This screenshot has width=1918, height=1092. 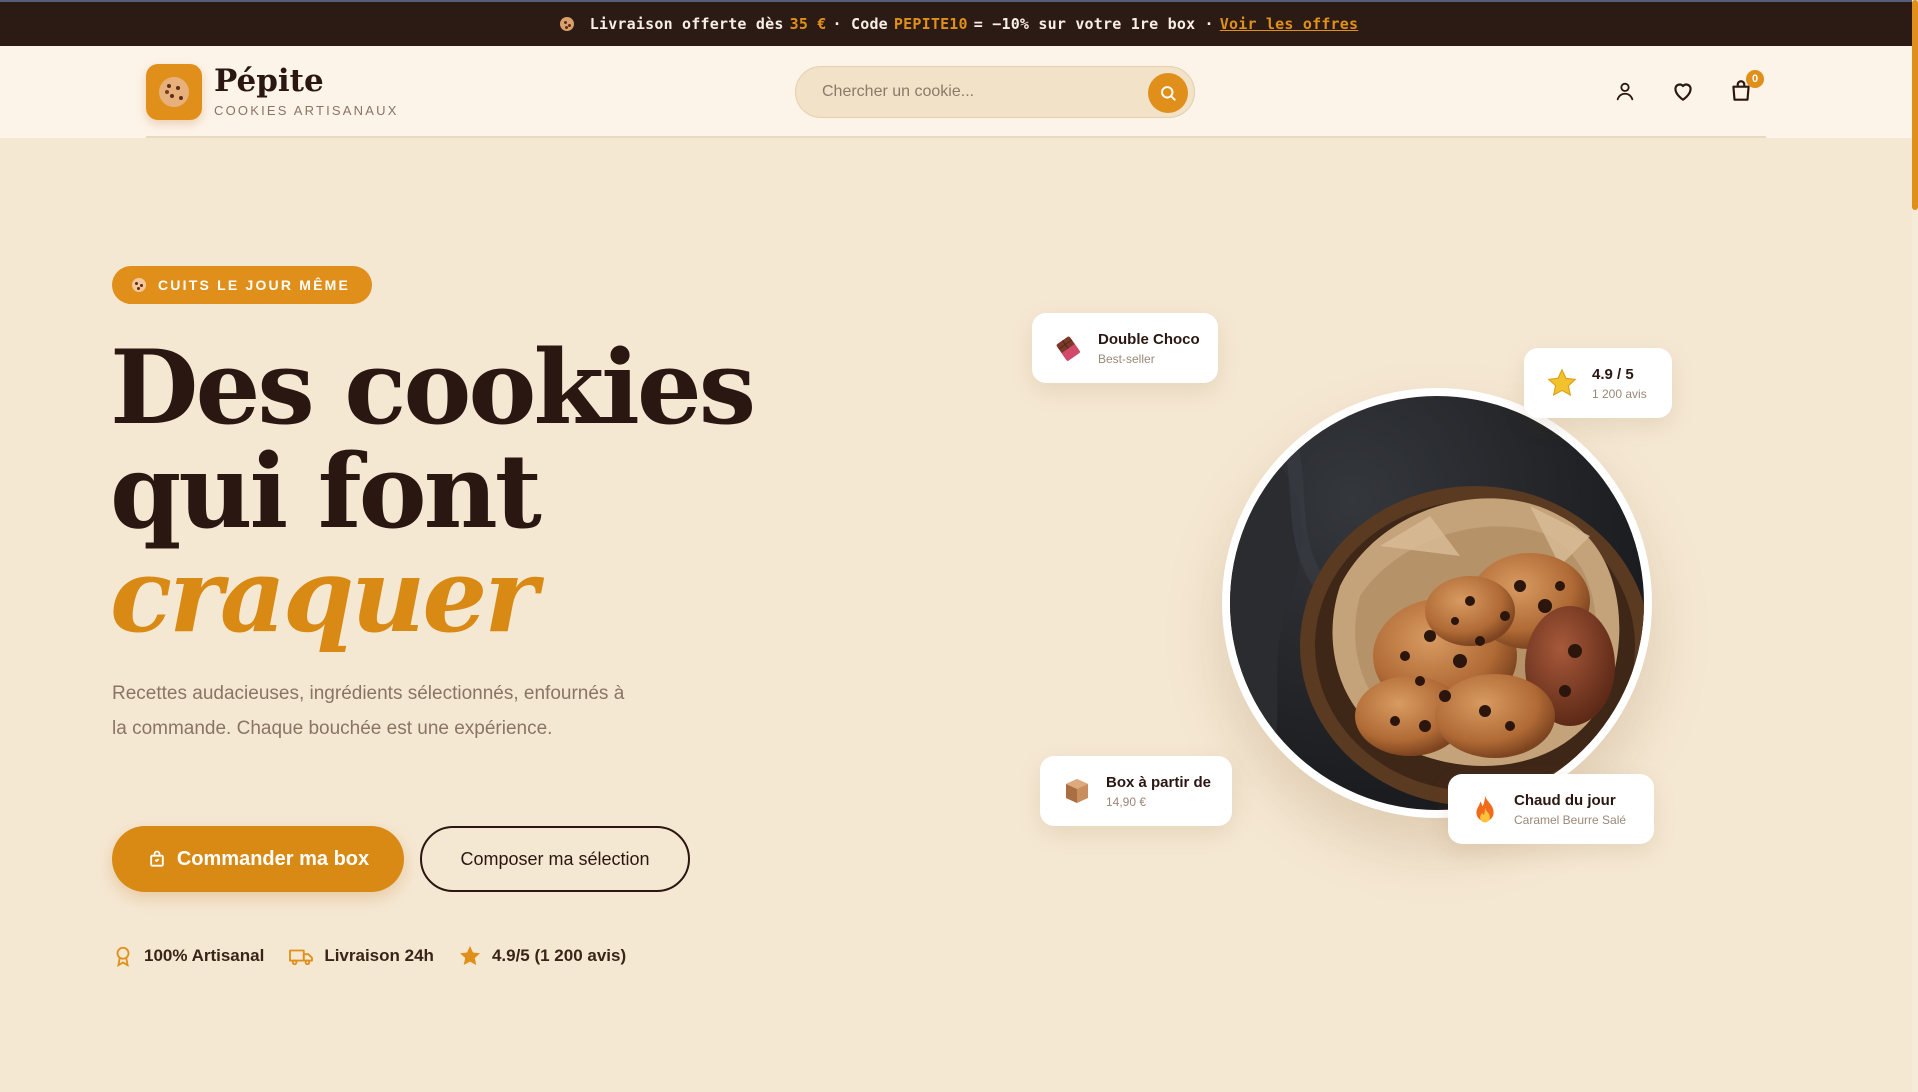 I want to click on search-input, so click(x=972, y=92).